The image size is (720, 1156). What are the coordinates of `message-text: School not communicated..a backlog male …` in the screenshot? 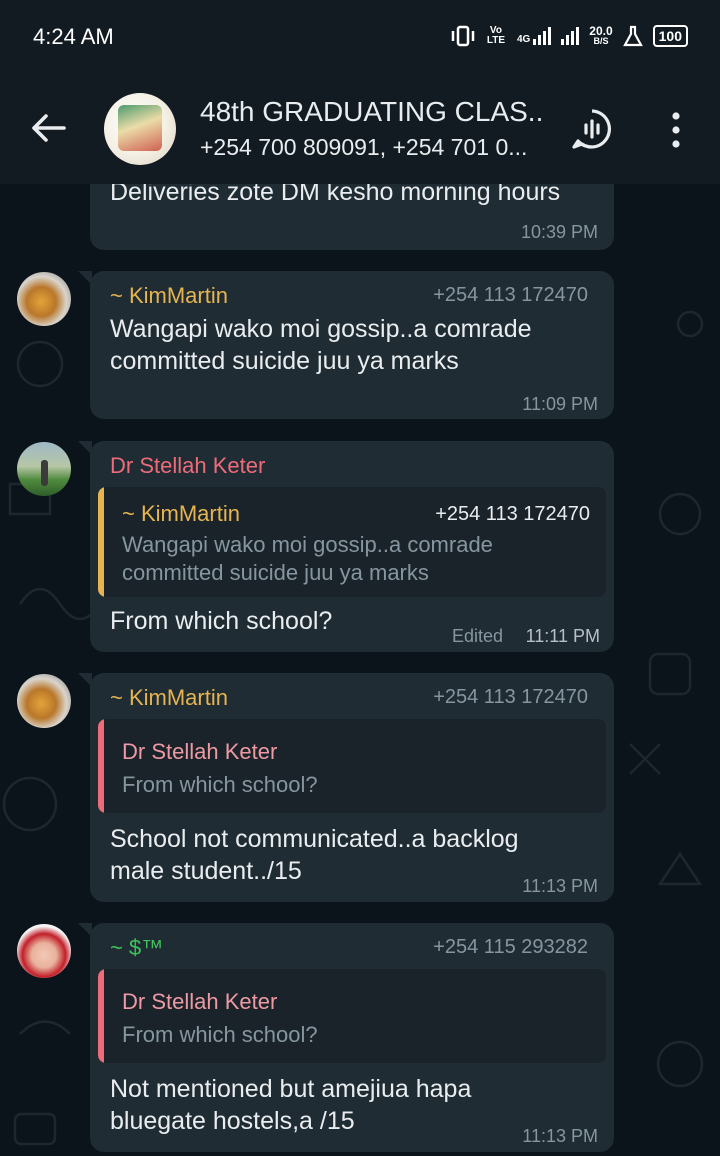 It's located at (314, 855).